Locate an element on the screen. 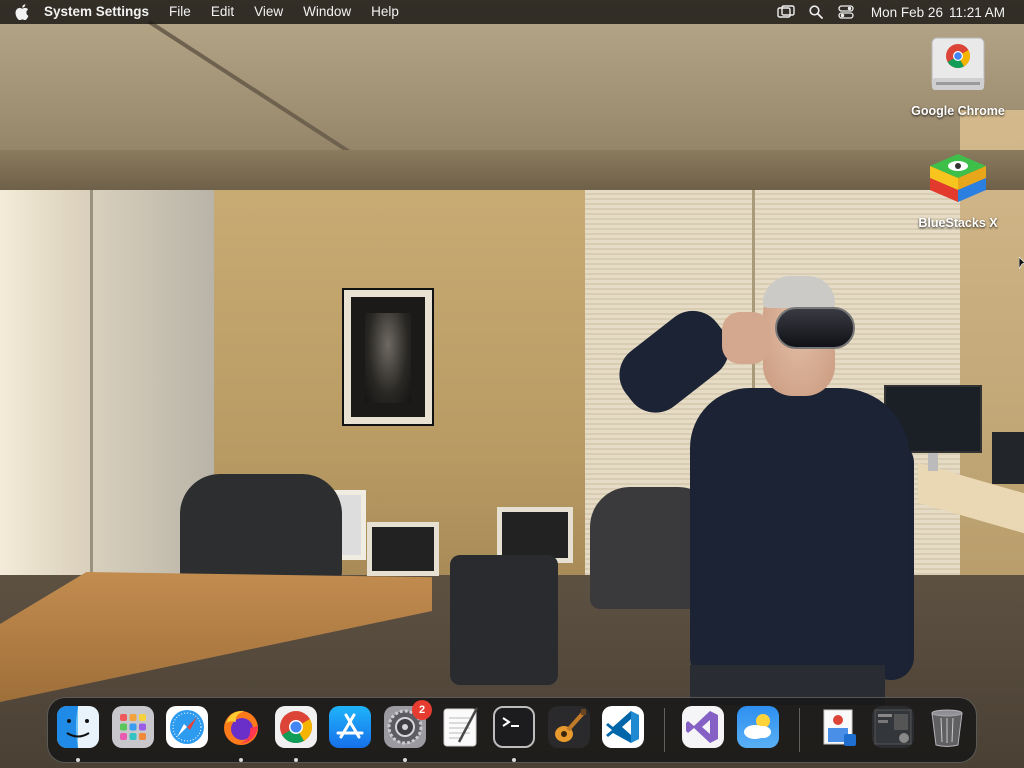 This screenshot has height=768, width=1024. wallpaper-frame is located at coordinates (403, 549).